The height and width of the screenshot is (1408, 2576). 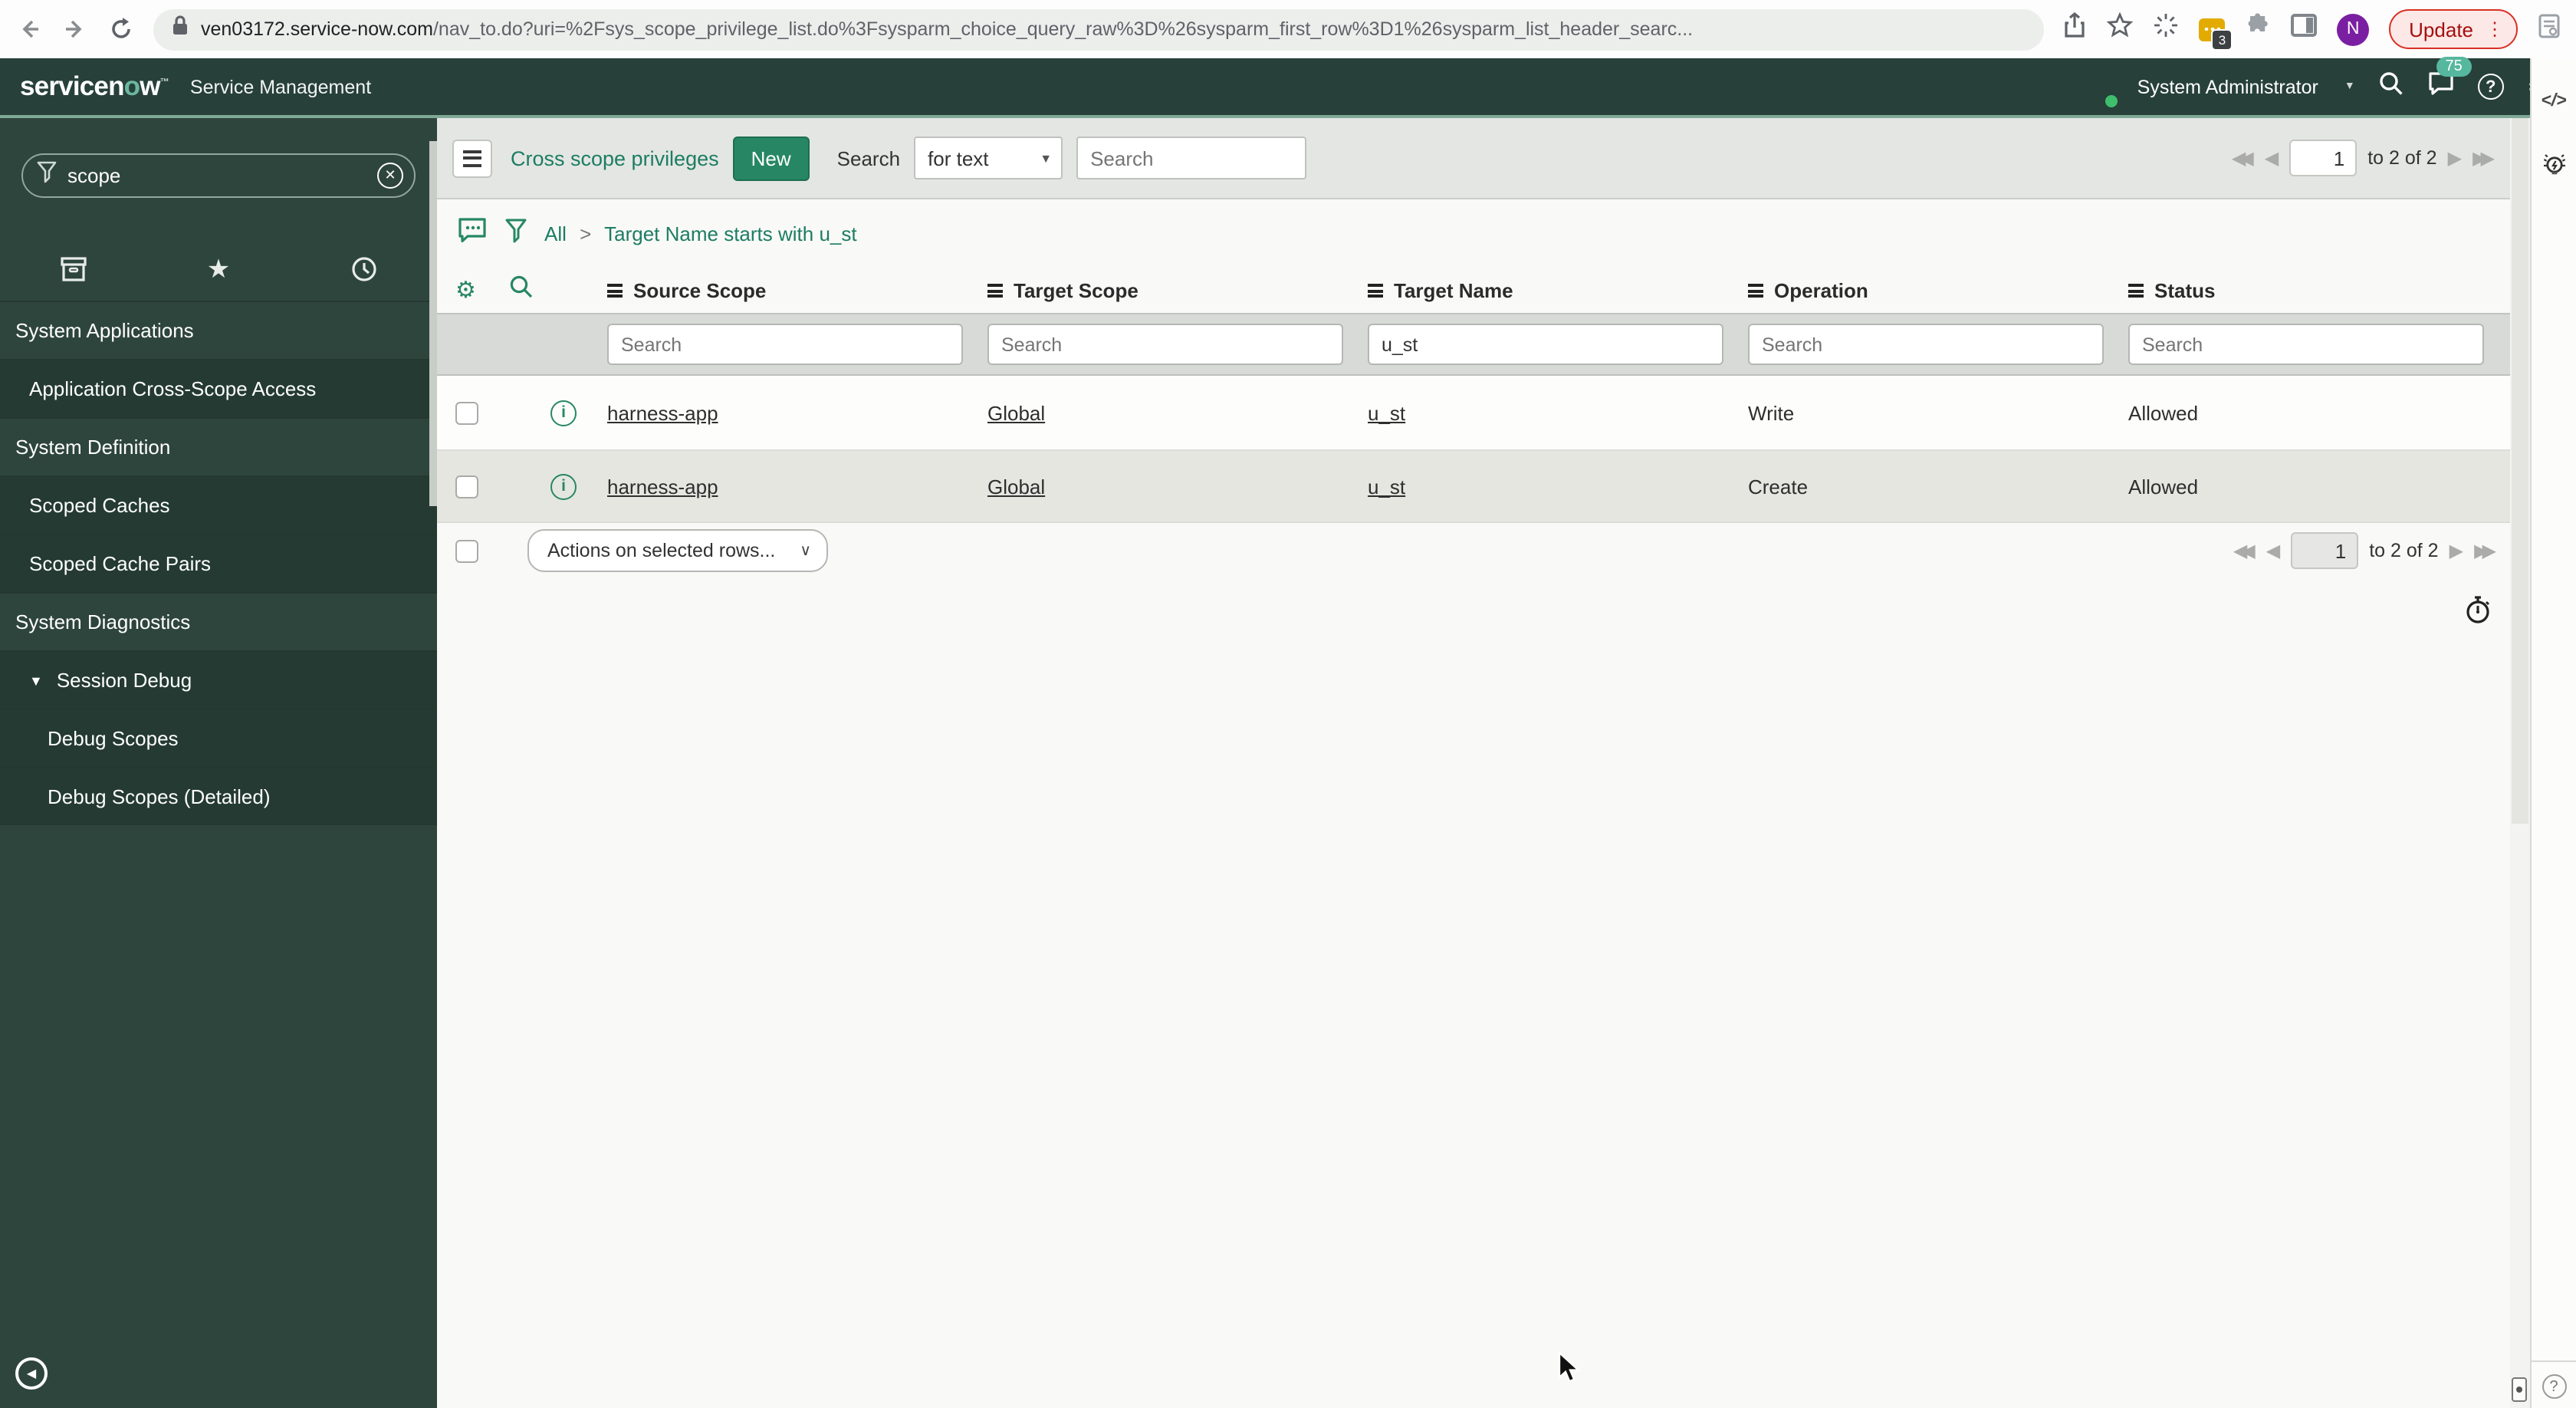 What do you see at coordinates (615, 157) in the screenshot?
I see `list-title-link: Cross scope privileges` at bounding box center [615, 157].